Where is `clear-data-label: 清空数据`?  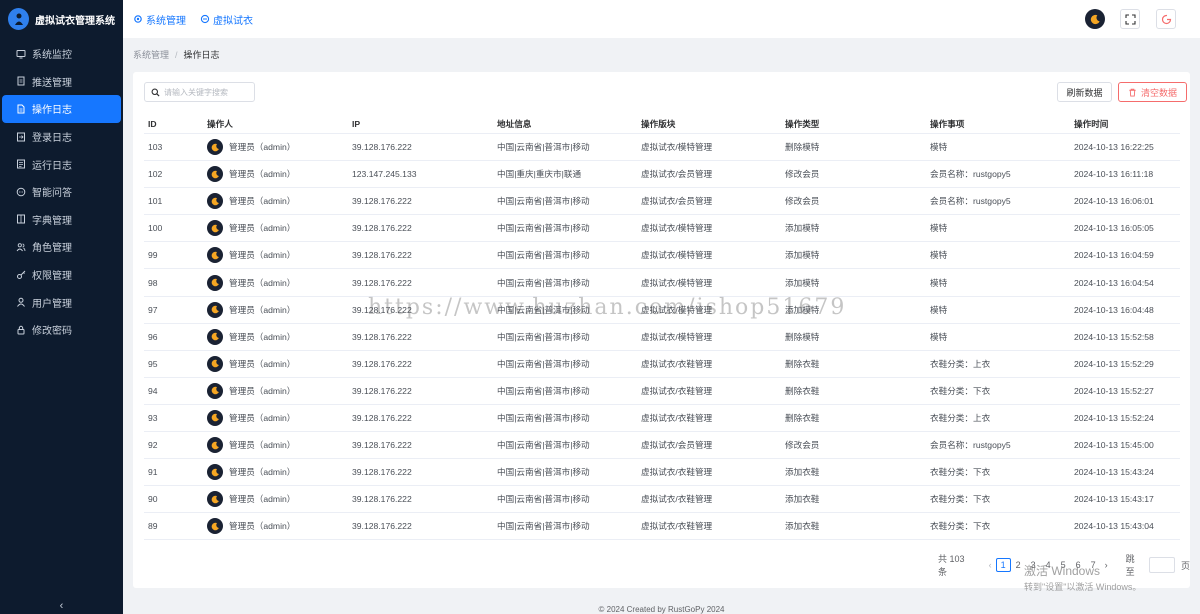 clear-data-label: 清空数据 is located at coordinates (1158, 92).